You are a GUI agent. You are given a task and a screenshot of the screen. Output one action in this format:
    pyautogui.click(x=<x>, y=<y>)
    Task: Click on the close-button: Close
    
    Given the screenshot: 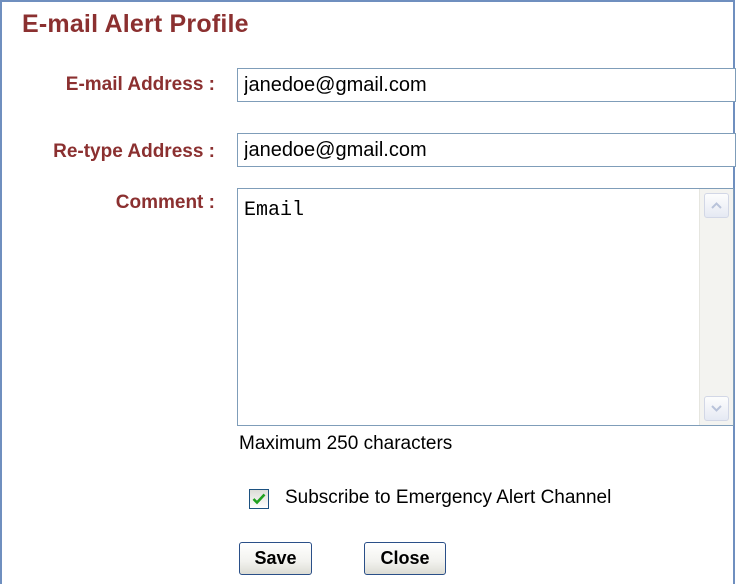 What is the action you would take?
    pyautogui.click(x=405, y=558)
    